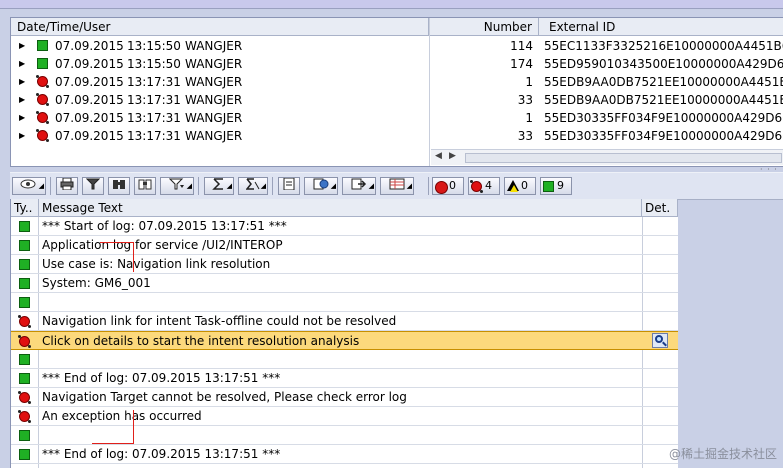 Image resolution: width=783 pixels, height=468 pixels. What do you see at coordinates (42, 63) in the screenshot?
I see `success-status-icon` at bounding box center [42, 63].